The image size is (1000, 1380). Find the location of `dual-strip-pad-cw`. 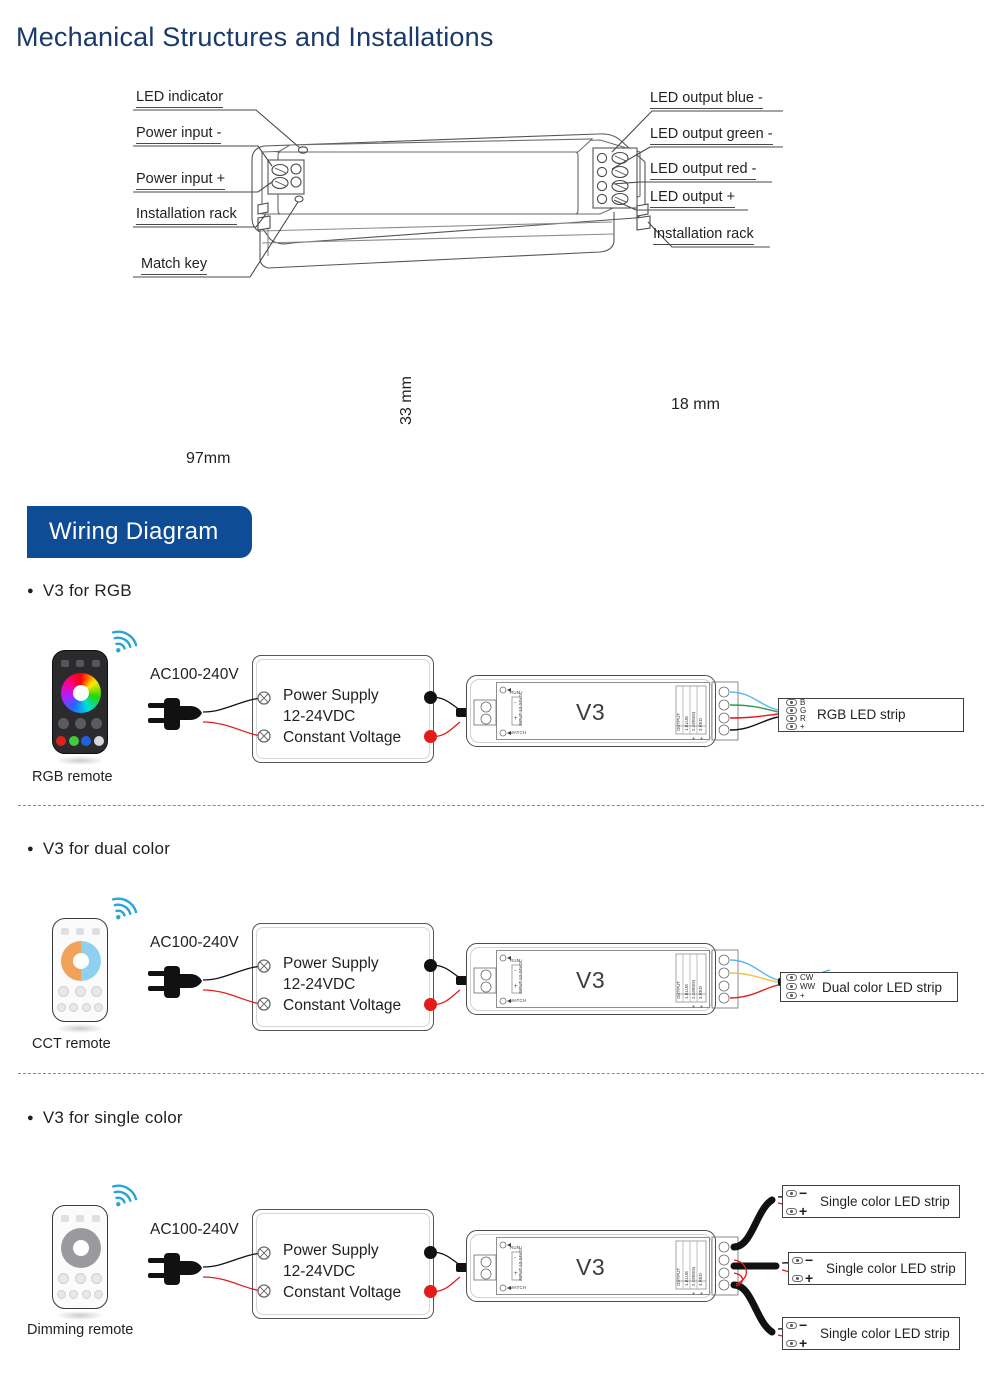

dual-strip-pad-cw is located at coordinates (791, 977).